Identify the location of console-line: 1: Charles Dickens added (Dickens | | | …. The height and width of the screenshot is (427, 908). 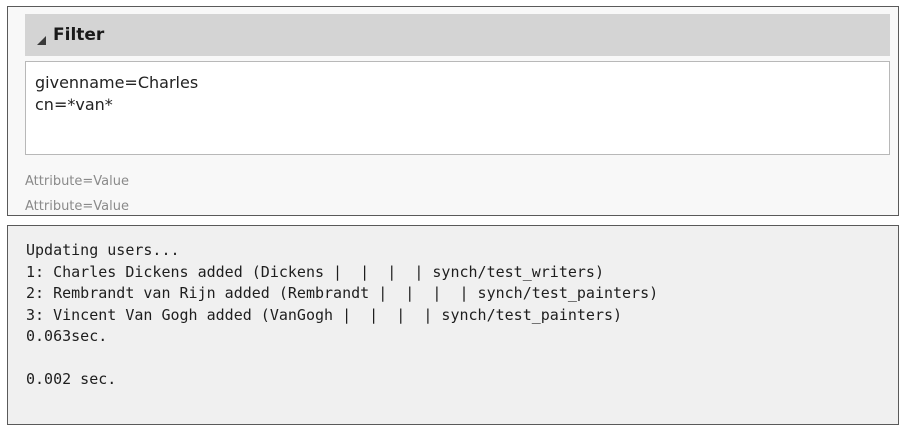
(315, 271).